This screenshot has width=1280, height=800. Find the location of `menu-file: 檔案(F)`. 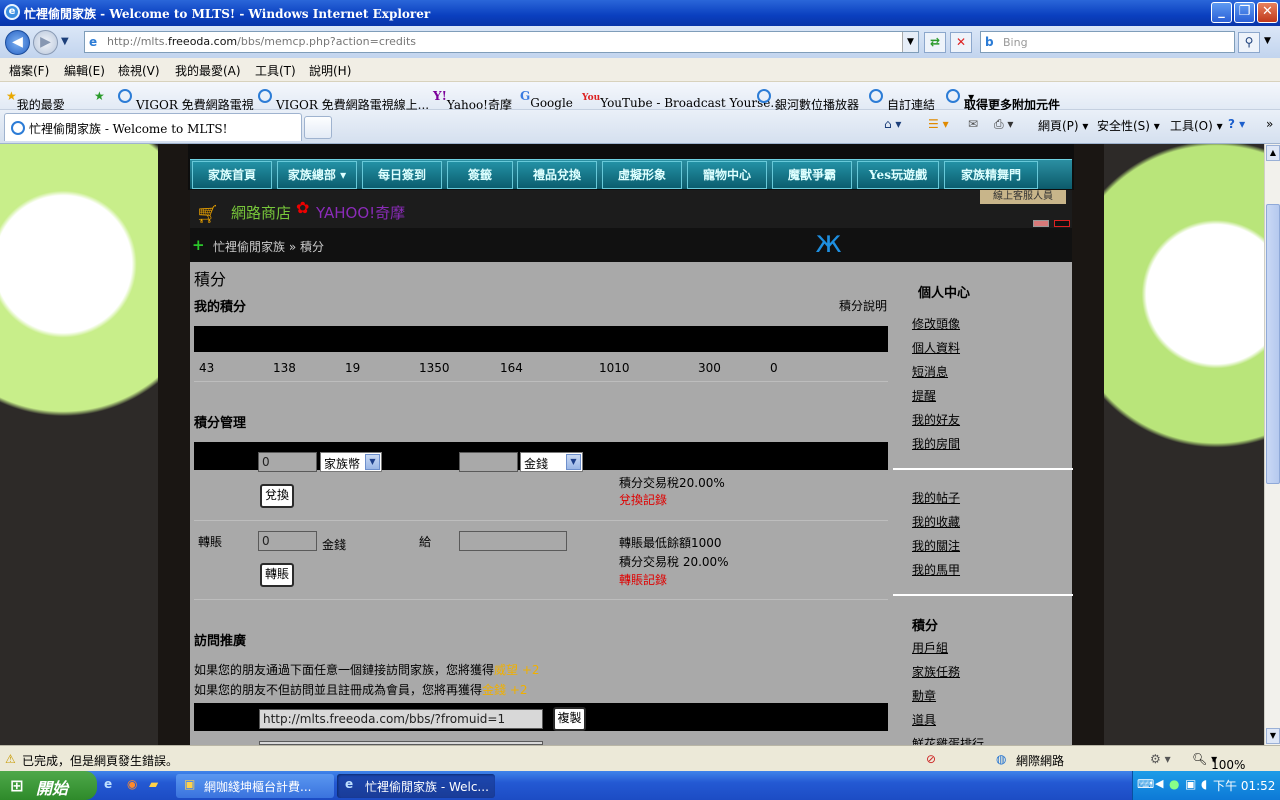

menu-file: 檔案(F) is located at coordinates (29, 70).